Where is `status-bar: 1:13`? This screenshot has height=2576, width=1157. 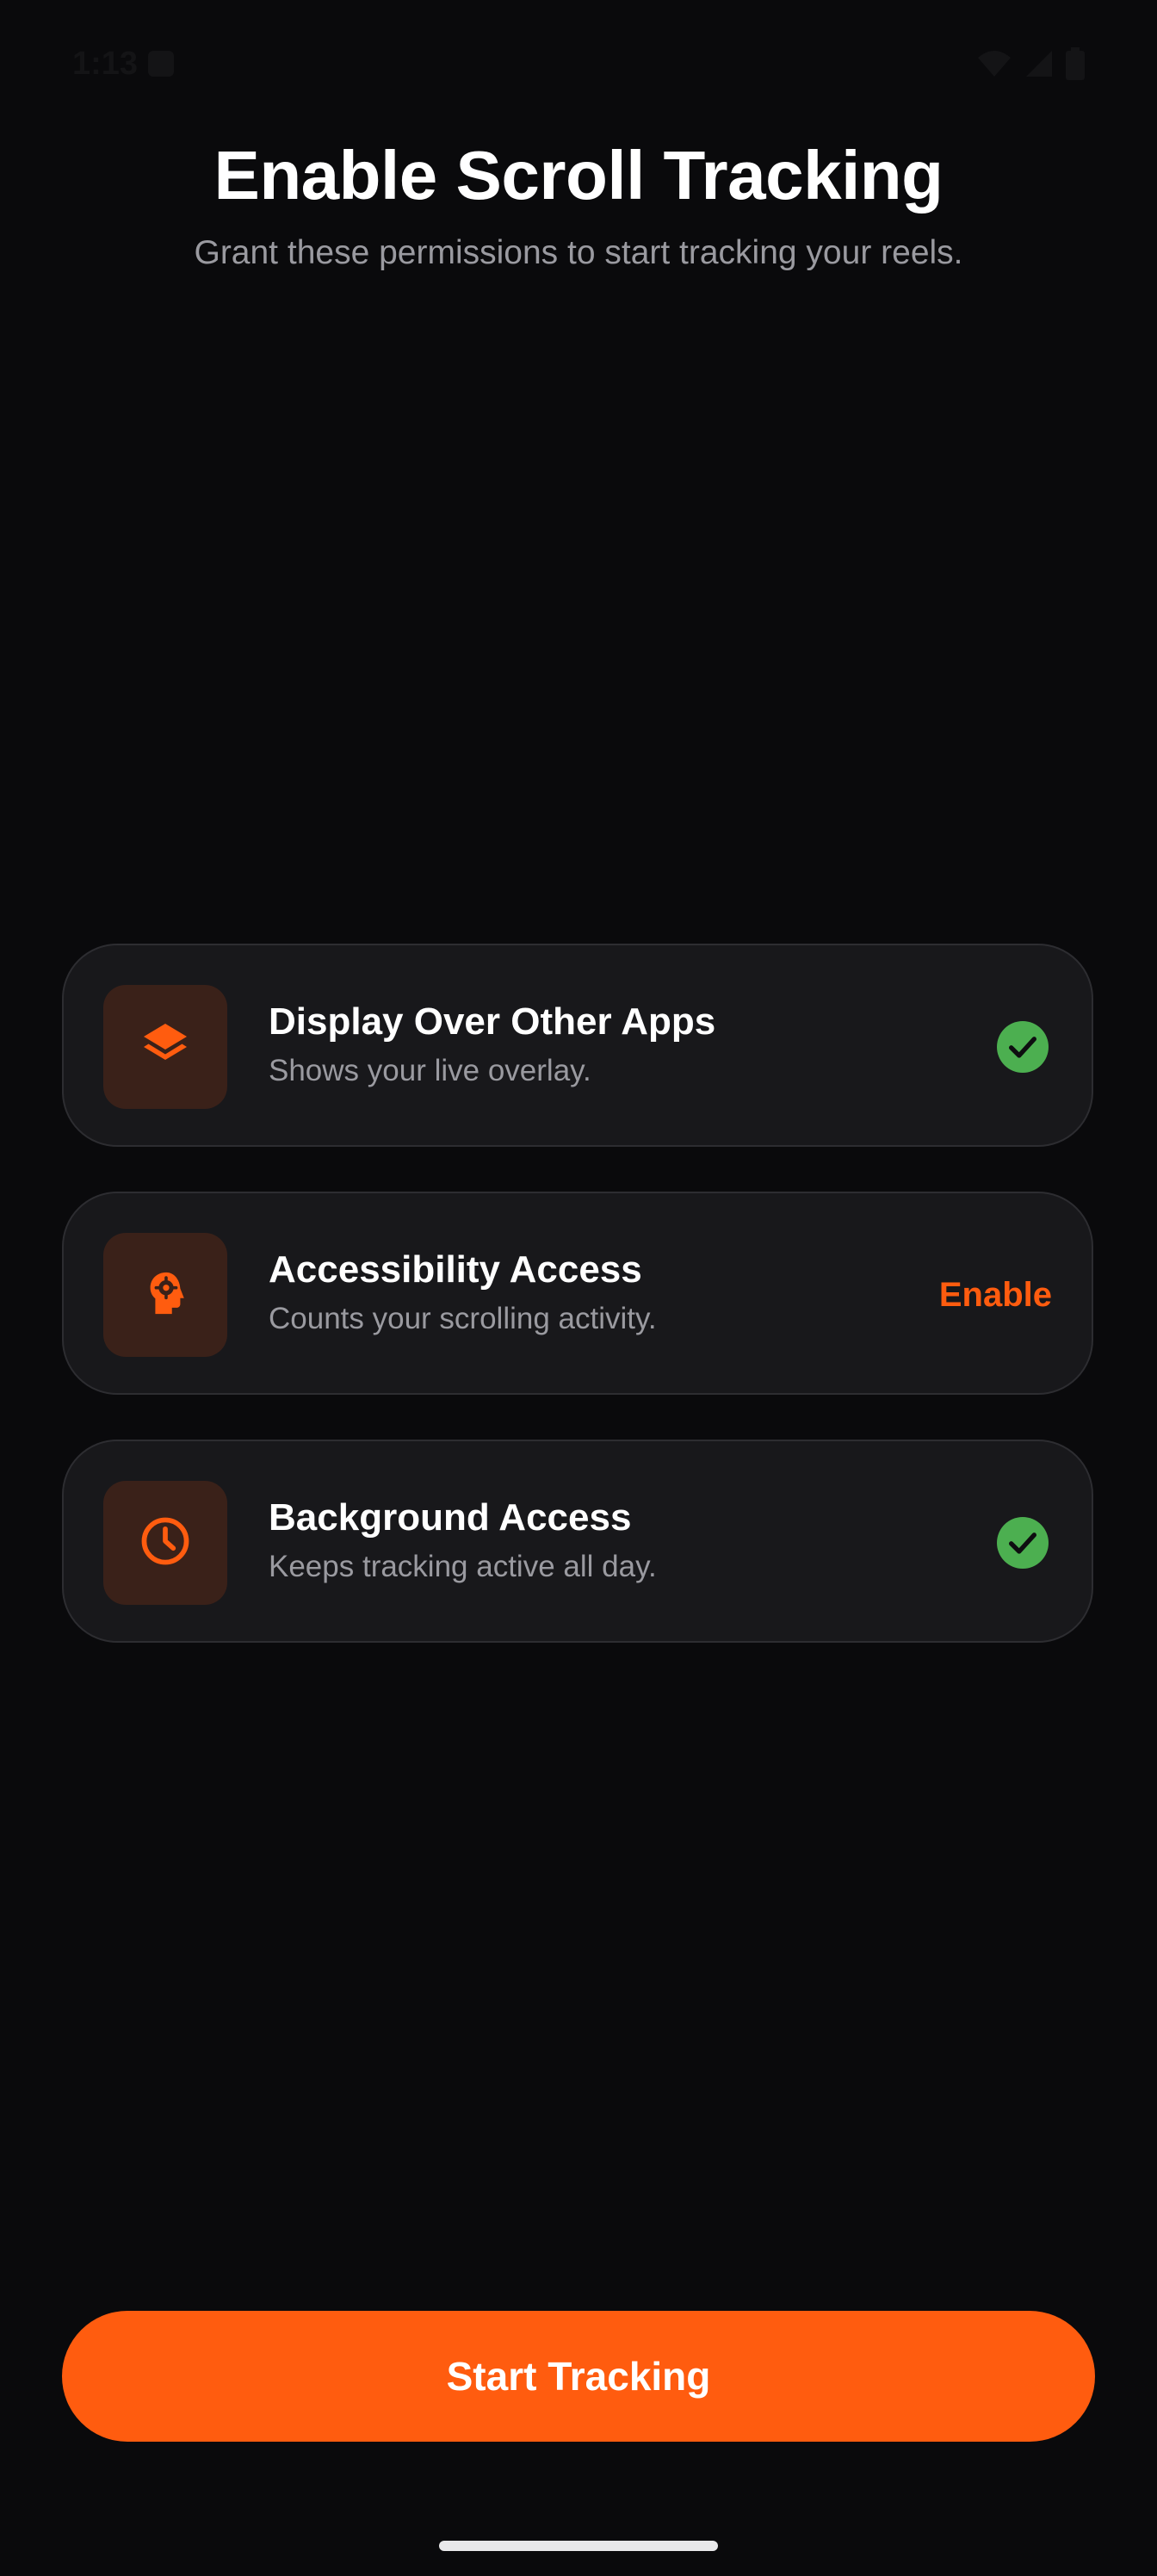
status-bar: 1:13 is located at coordinates (579, 64).